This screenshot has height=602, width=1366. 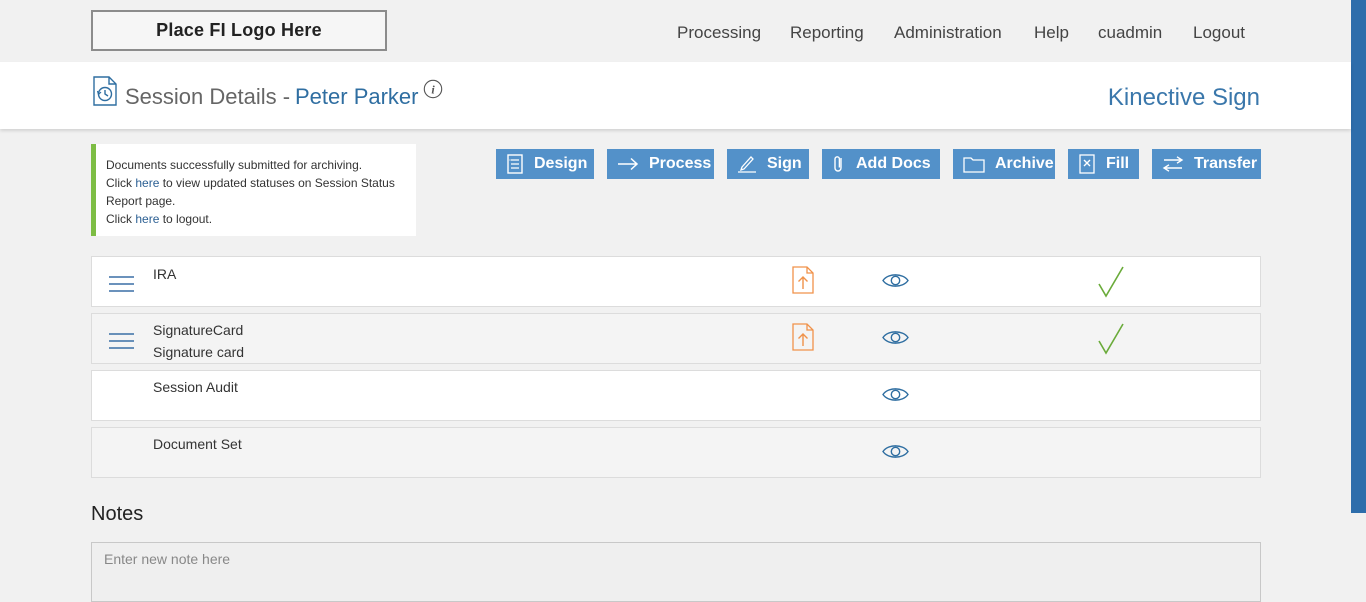 I want to click on document-name: IRA, so click(x=165, y=274).